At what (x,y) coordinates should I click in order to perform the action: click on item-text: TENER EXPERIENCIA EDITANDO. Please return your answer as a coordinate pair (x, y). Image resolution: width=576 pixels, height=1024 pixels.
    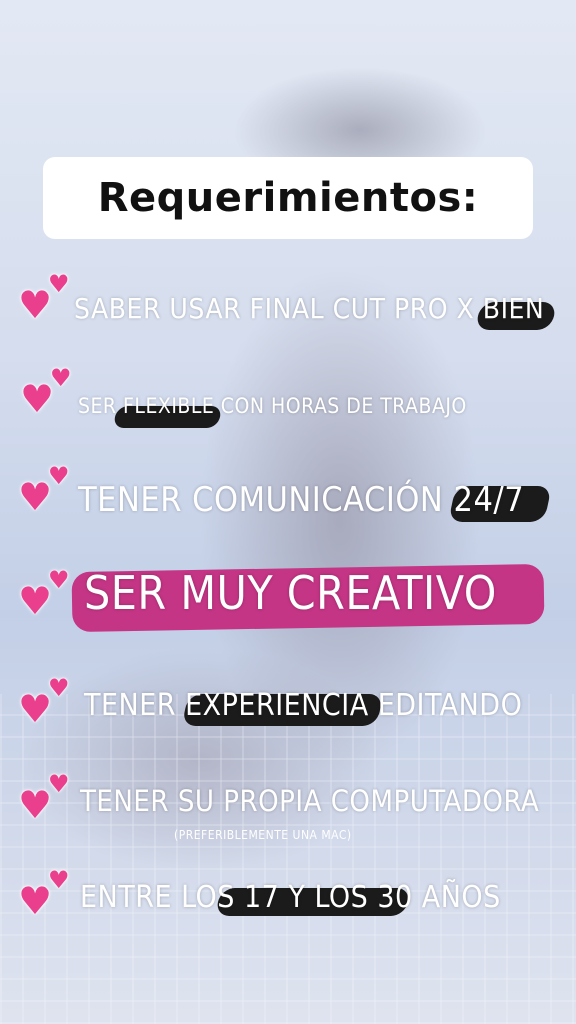
    Looking at the image, I should click on (303, 705).